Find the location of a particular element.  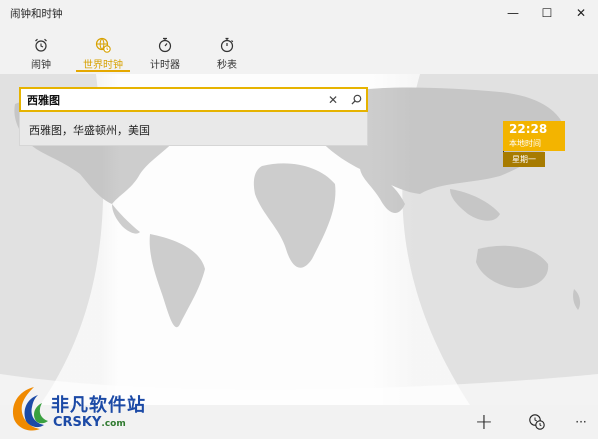

world-clock-icon is located at coordinates (103, 45).